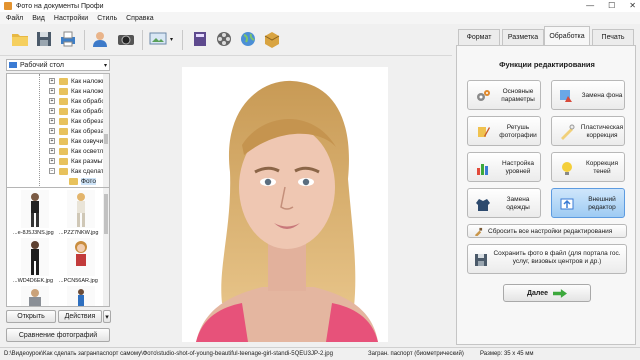 This screenshot has height=360, width=640. What do you see at coordinates (320, 18) in the screenshot?
I see `menu-bar: Файл Вид Настройки Стиль Справка` at bounding box center [320, 18].